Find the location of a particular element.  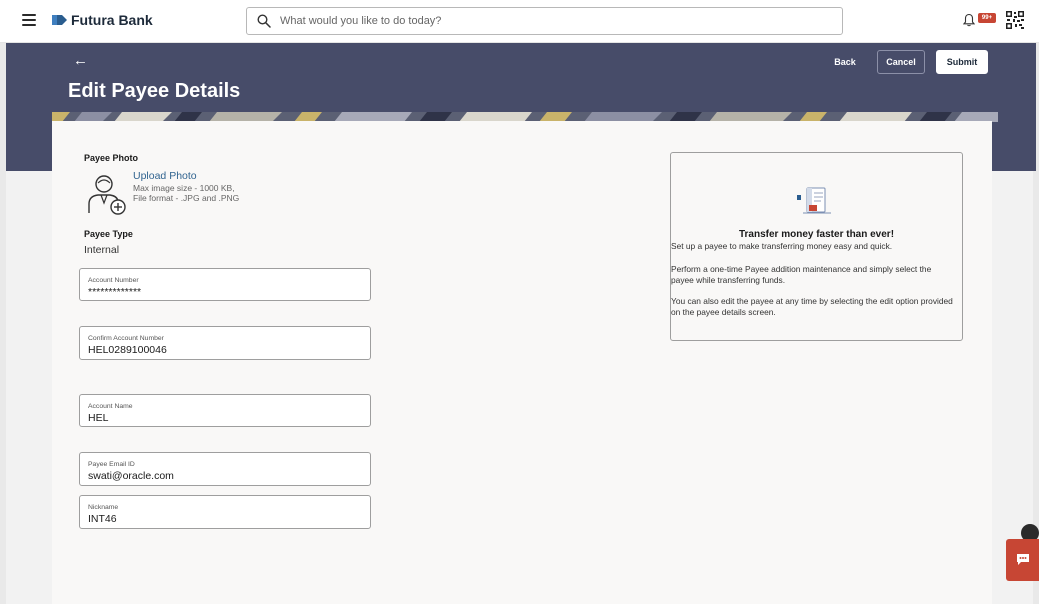

chat-icon is located at coordinates (1023, 559).